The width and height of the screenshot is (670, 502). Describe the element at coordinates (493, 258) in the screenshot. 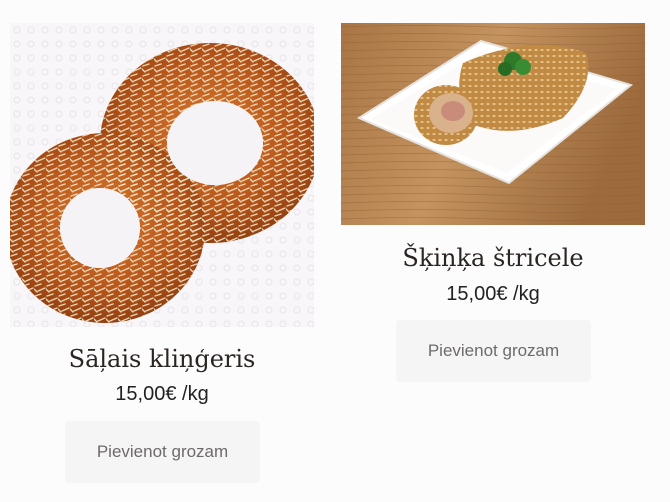

I see `product-title: Šķiņķa štricele` at that location.